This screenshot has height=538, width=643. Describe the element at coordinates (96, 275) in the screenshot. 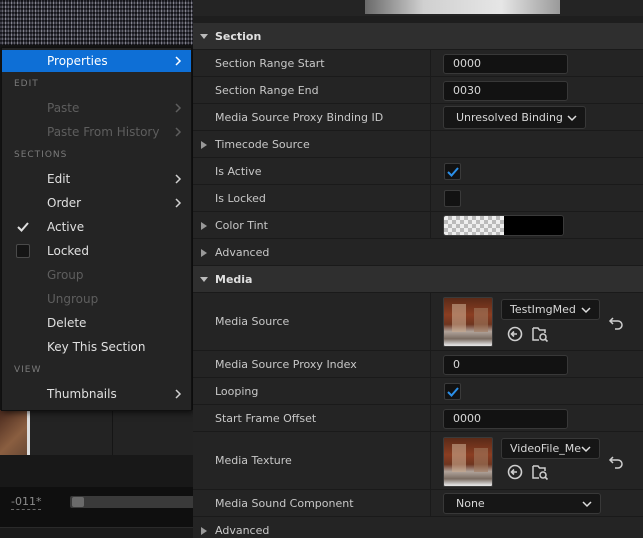

I see `menu-item-group: Group` at that location.